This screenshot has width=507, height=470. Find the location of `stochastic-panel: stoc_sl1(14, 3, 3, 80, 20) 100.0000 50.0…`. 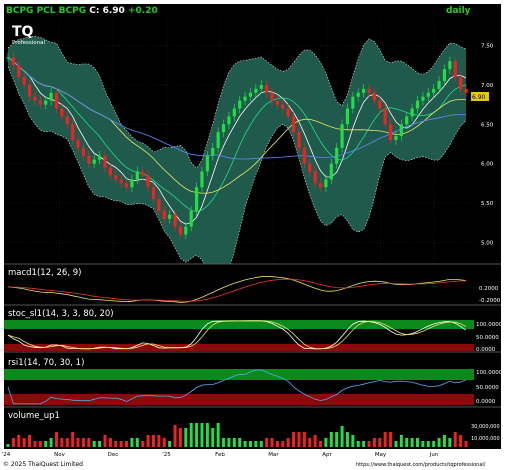

stochastic-panel: stoc_sl1(14, 3, 3, 80, 20) 100.0000 50.0… is located at coordinates (253, 329).